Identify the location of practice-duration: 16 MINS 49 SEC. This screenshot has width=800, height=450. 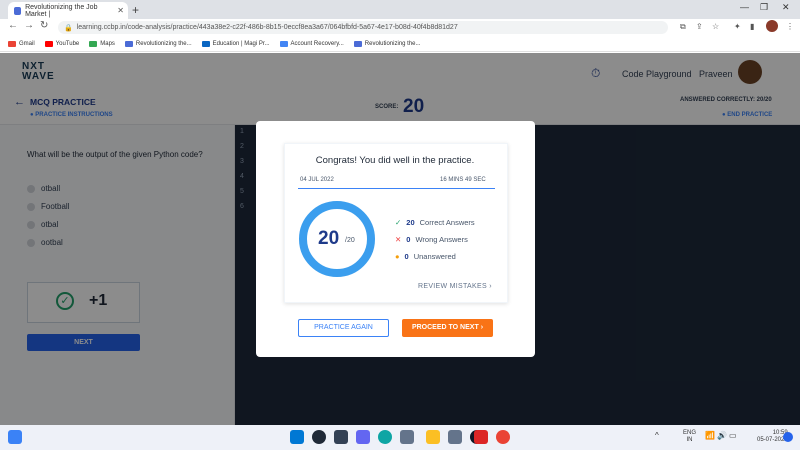
(463, 180).